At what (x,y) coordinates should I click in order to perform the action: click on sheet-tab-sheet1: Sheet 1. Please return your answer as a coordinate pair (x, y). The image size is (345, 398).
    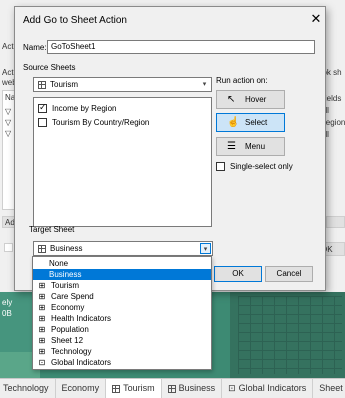
    Looking at the image, I should click on (329, 388).